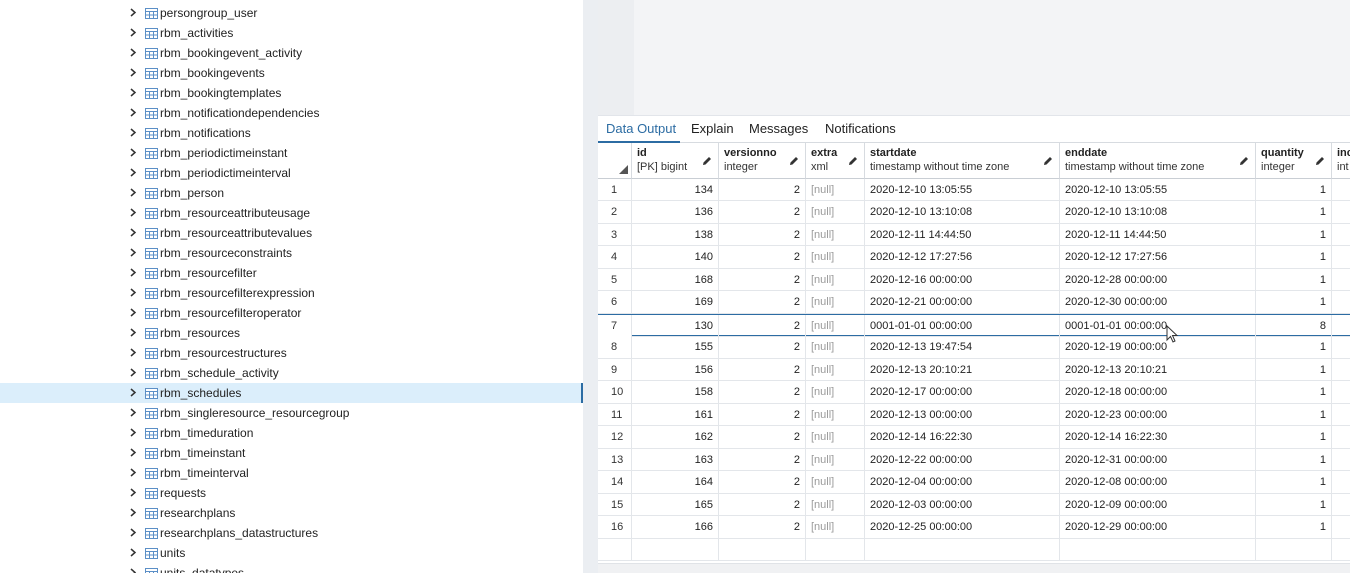 Image resolution: width=1350 pixels, height=573 pixels. I want to click on cell-enddate: 2020-12-23 00:00:00, so click(1158, 414).